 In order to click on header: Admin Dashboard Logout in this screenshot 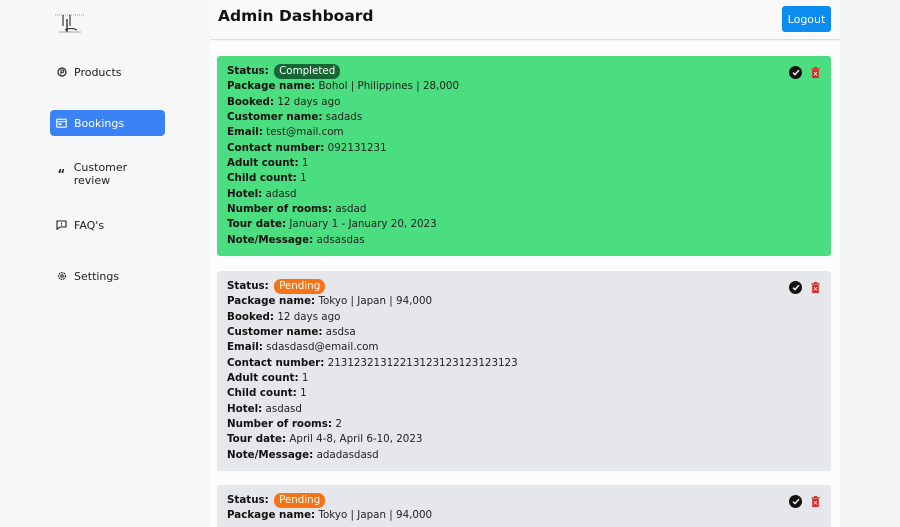, I will do `click(525, 20)`.